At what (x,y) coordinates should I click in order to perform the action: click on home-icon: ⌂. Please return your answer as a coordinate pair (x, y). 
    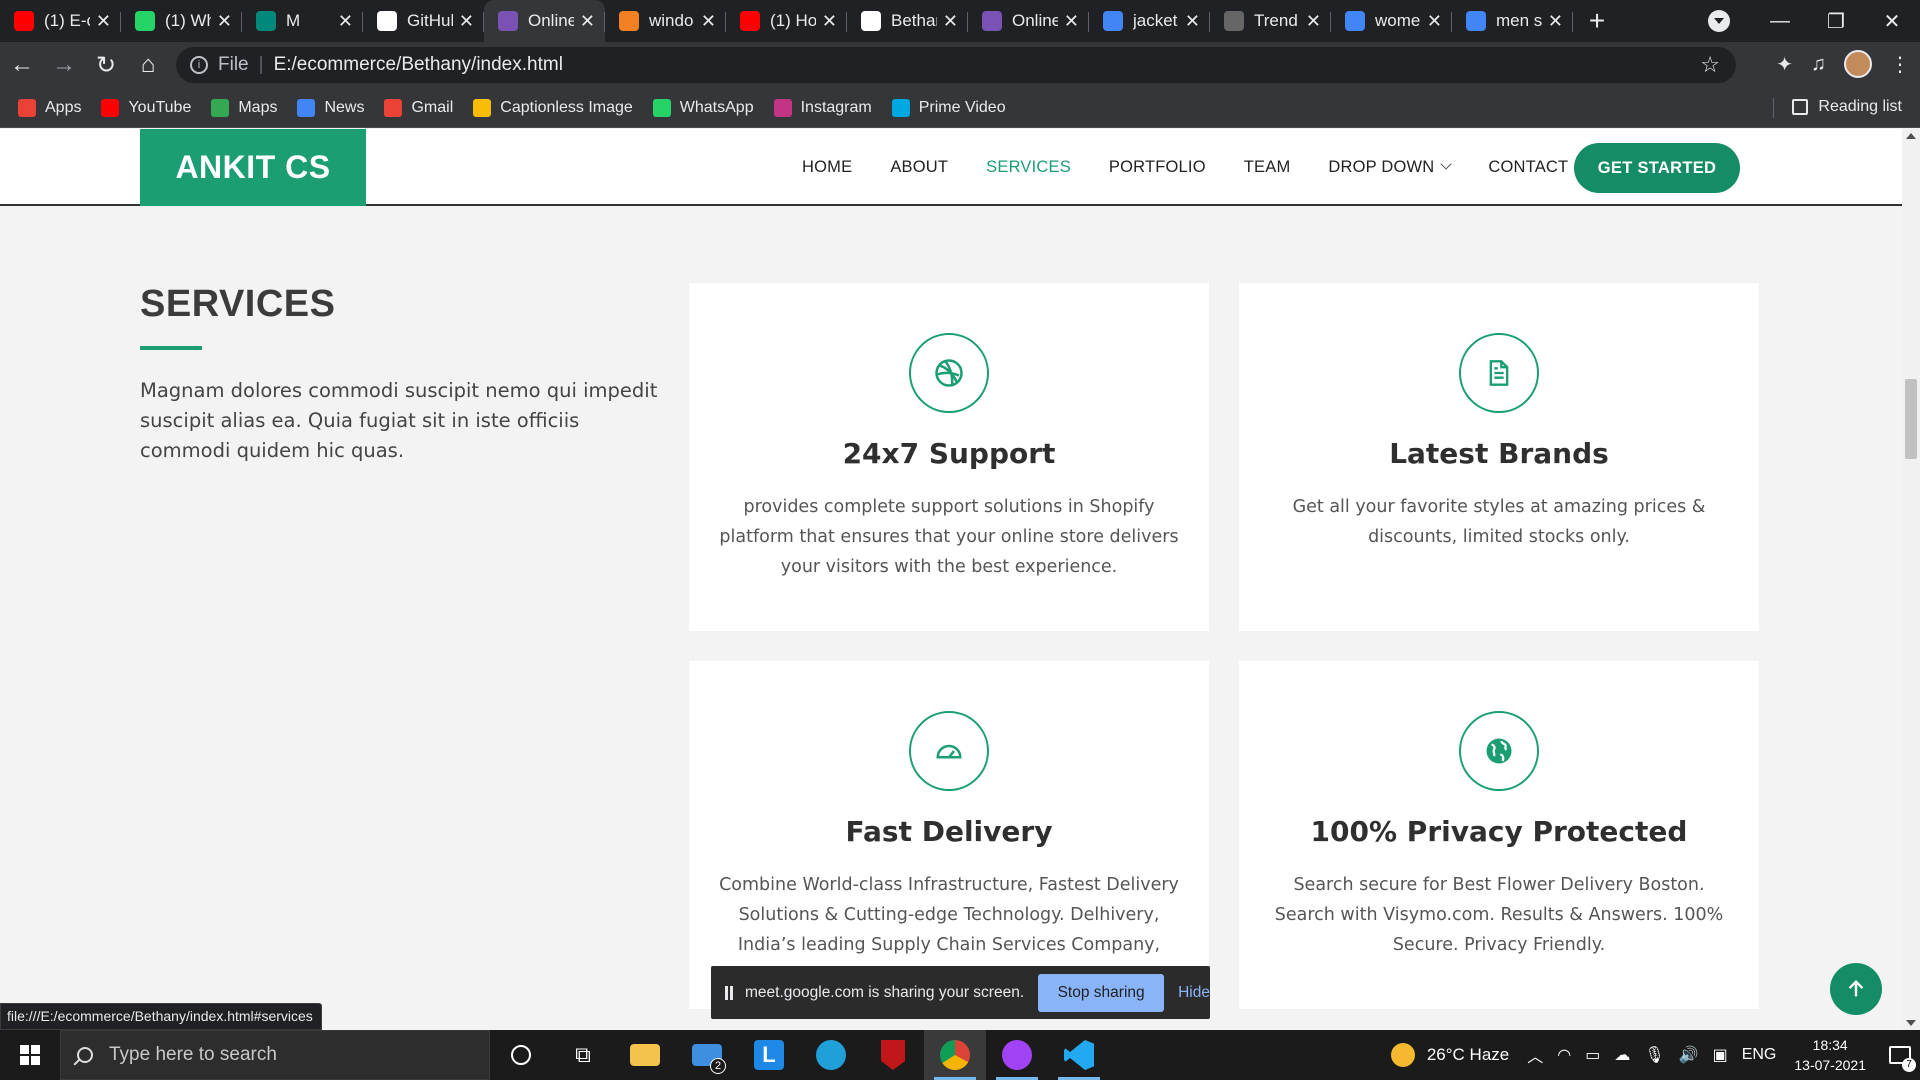
    Looking at the image, I should click on (148, 65).